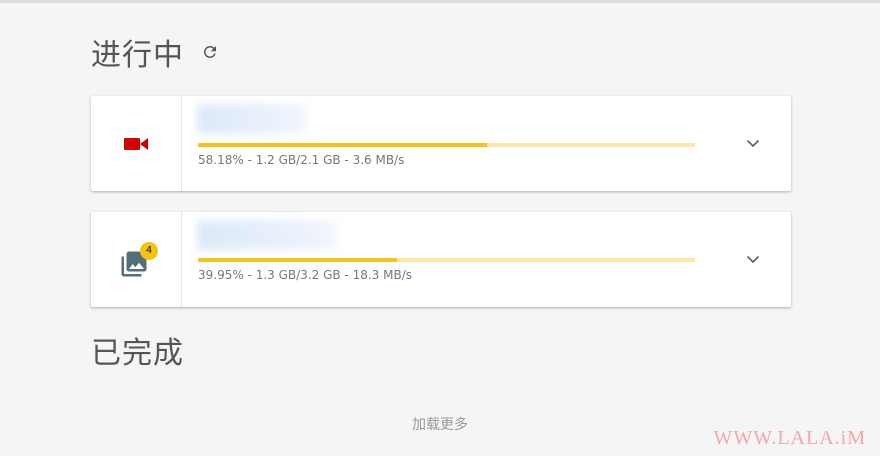 This screenshot has width=880, height=456. I want to click on card-icon-area: 4, so click(136, 259).